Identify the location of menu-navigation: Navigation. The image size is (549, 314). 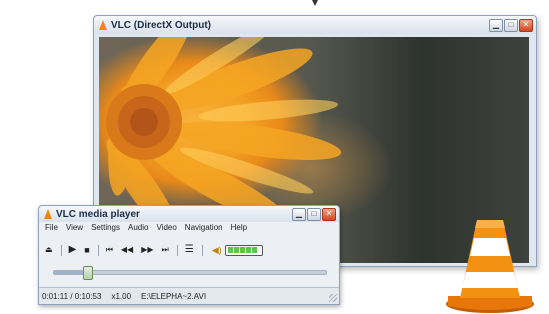
(204, 227).